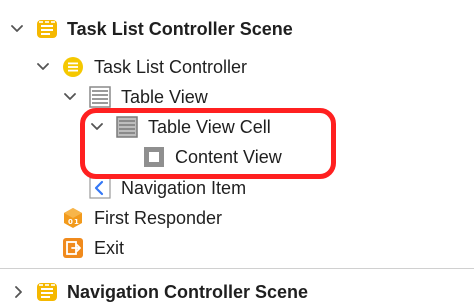  I want to click on outline-label: Navigation Controller Scene, so click(188, 292).